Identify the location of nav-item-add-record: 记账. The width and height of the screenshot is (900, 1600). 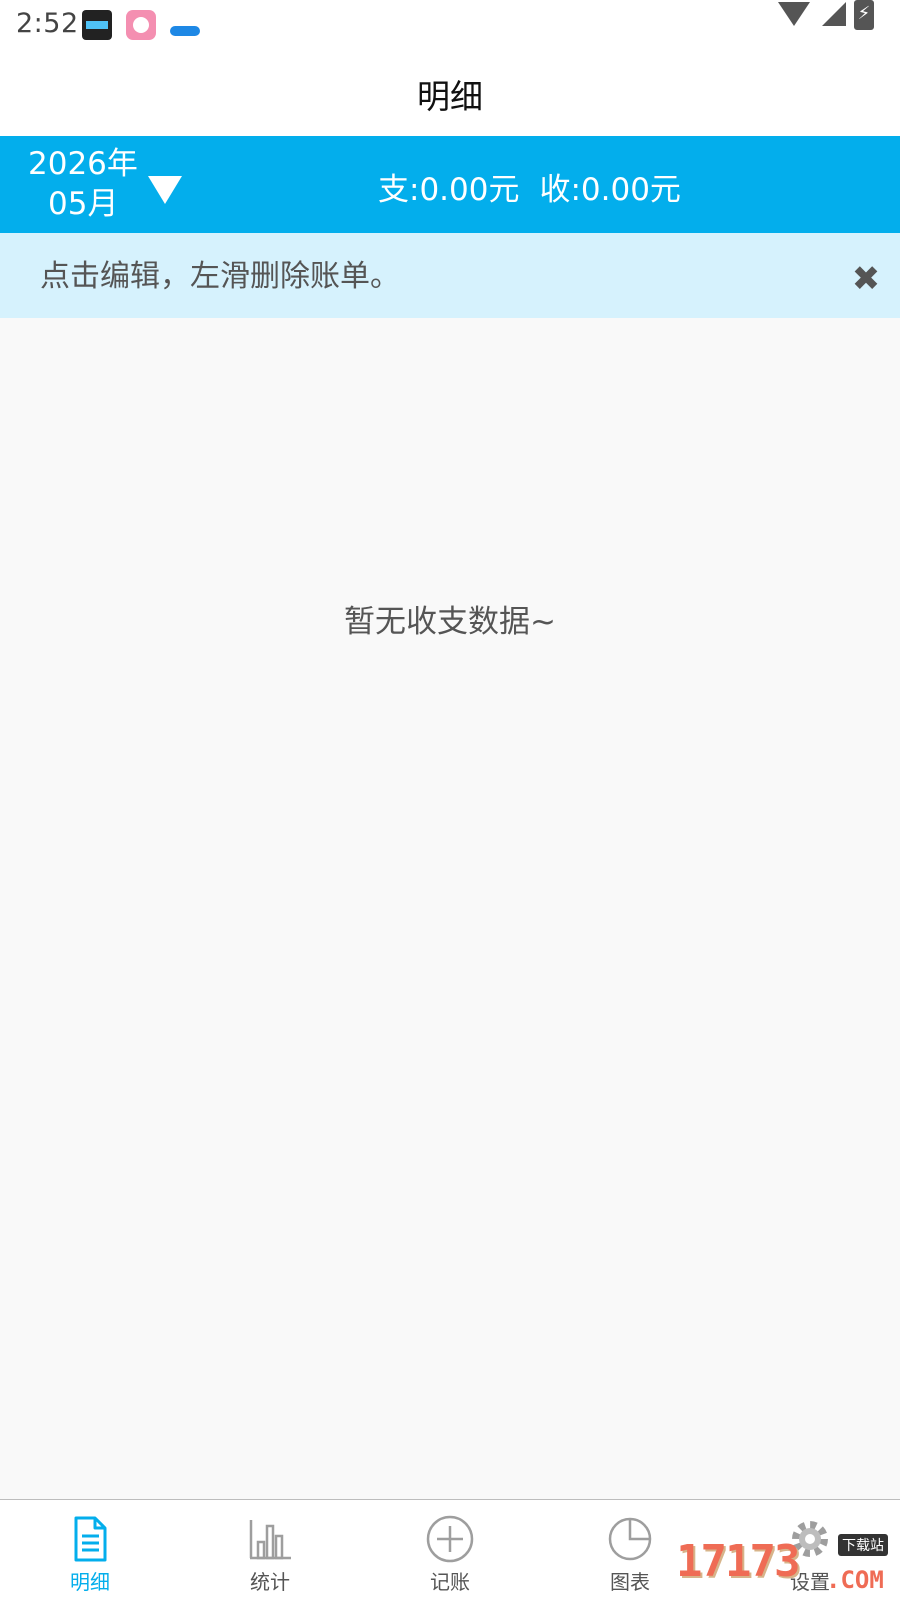
(450, 1550).